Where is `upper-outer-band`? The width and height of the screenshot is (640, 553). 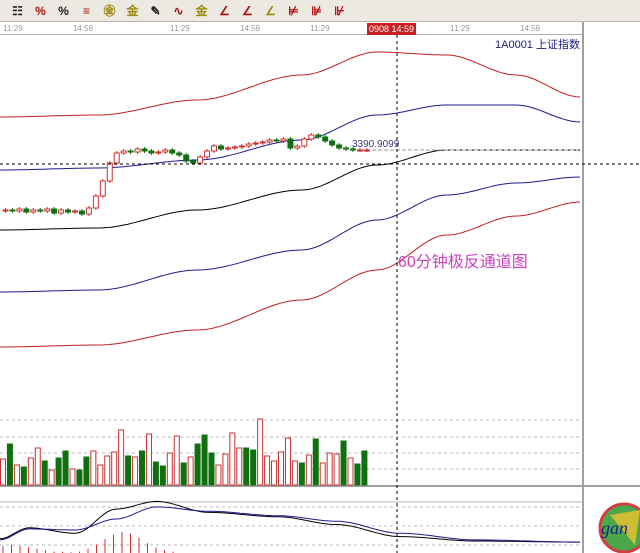
upper-outer-band is located at coordinates (290, 84).